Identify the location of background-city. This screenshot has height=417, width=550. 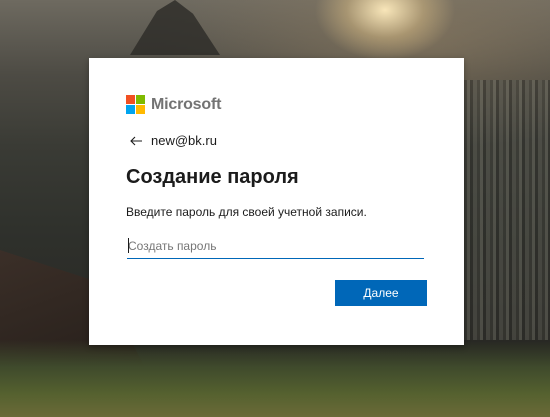
(505, 210).